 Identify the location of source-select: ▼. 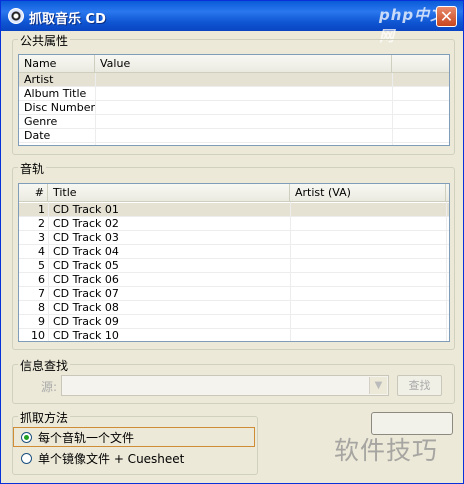
(225, 385).